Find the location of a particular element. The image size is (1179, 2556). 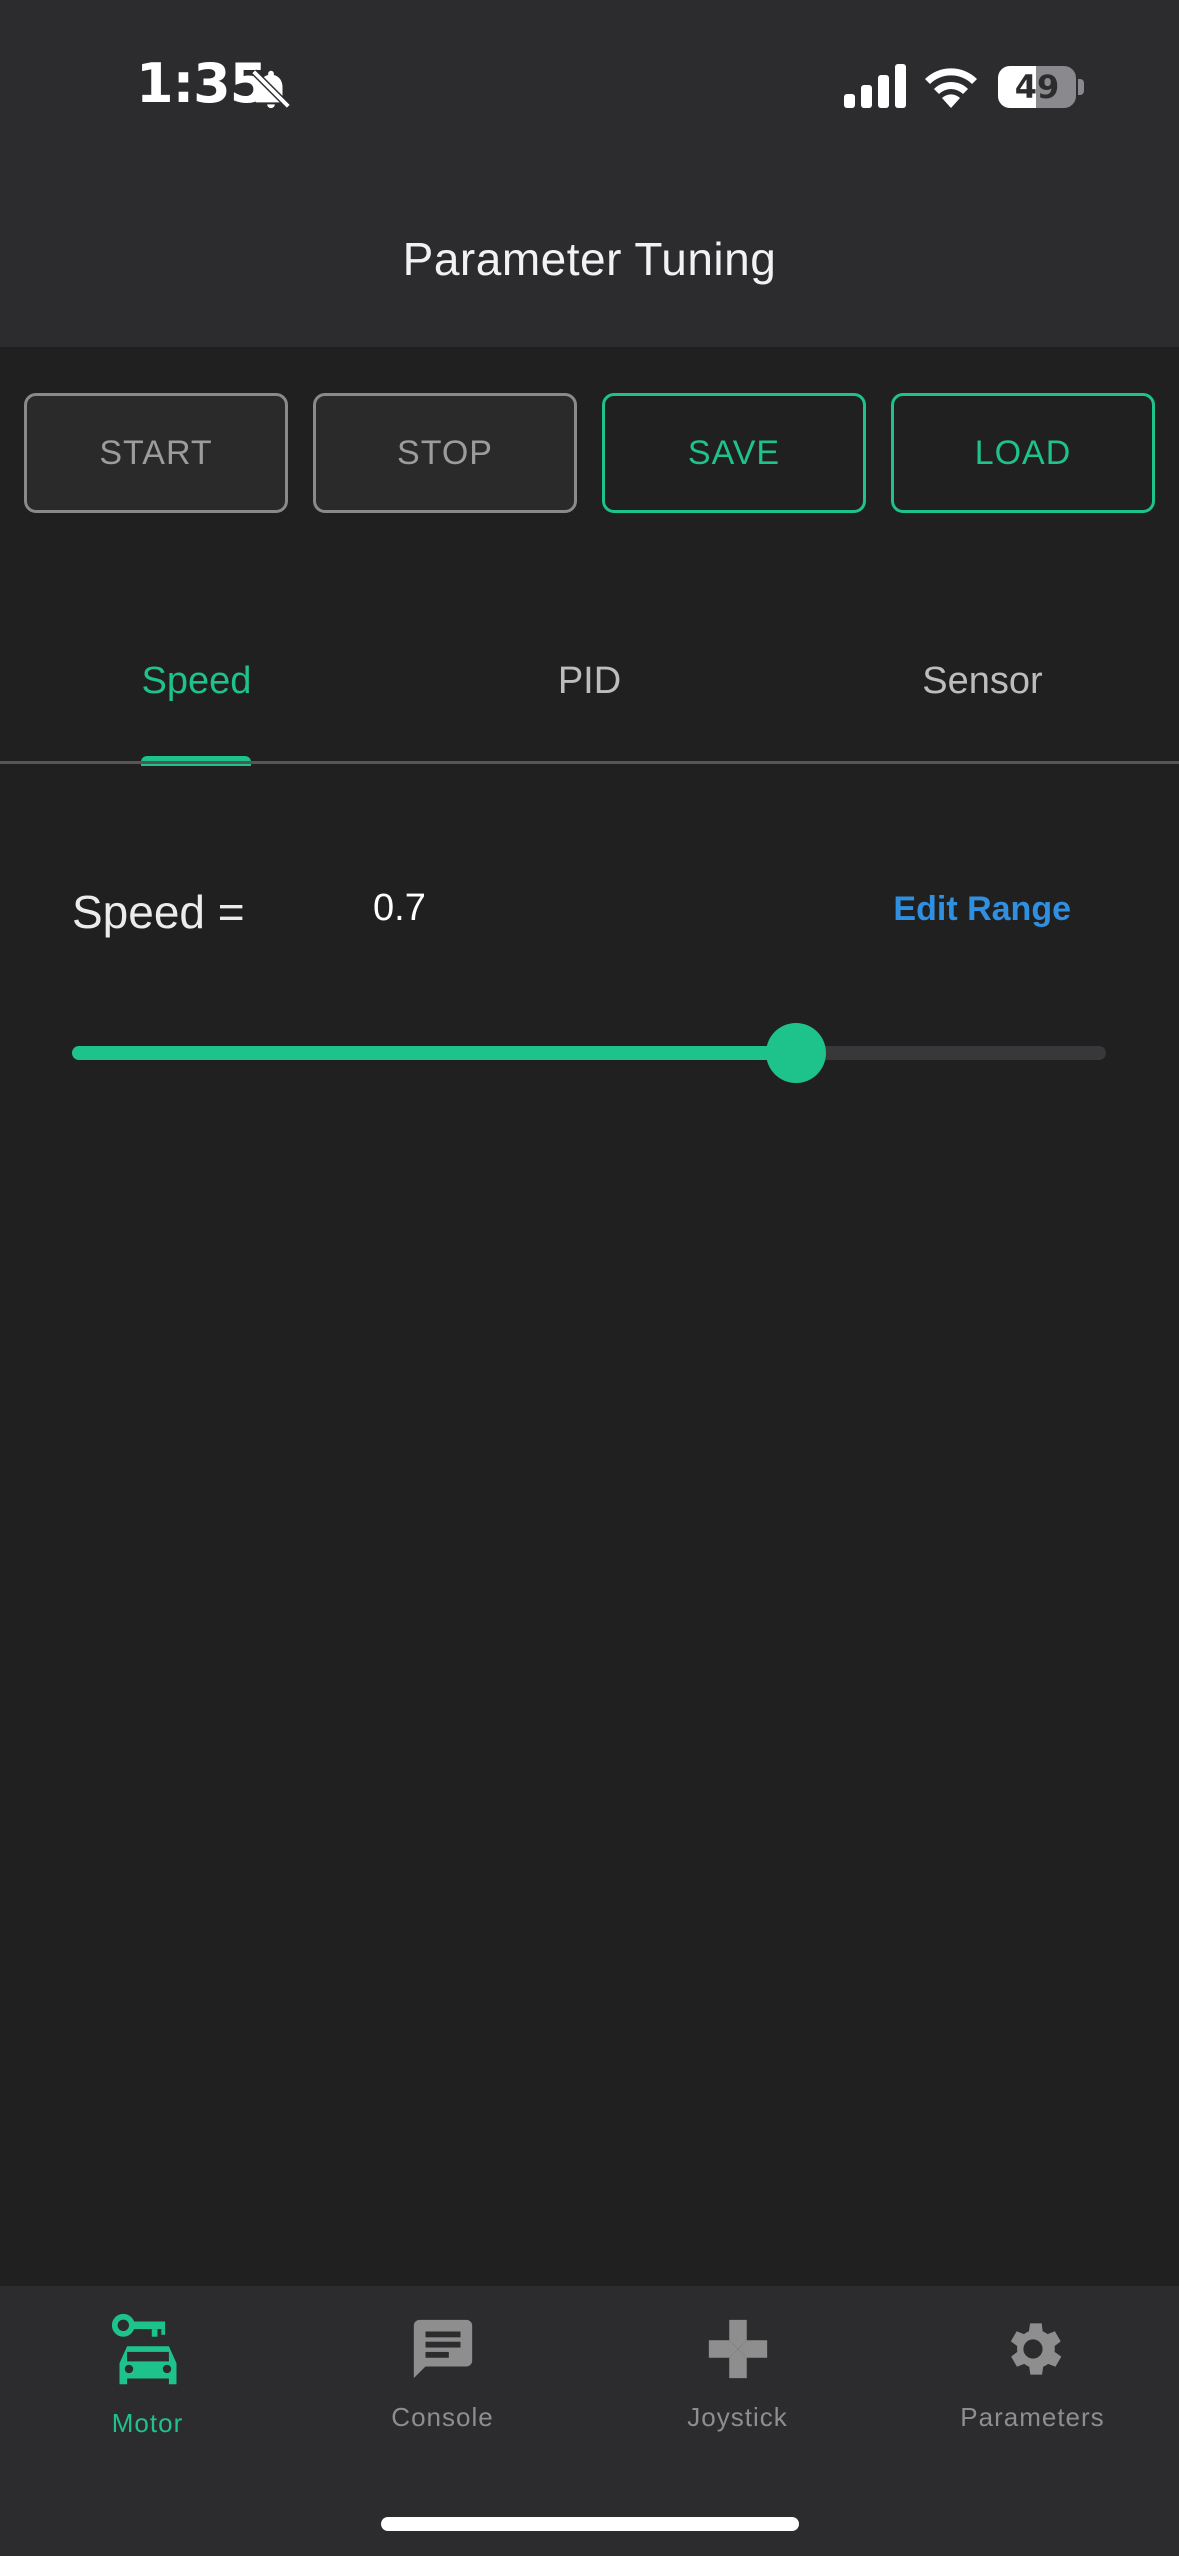

nav-label-motor: Motor is located at coordinates (147, 2423).